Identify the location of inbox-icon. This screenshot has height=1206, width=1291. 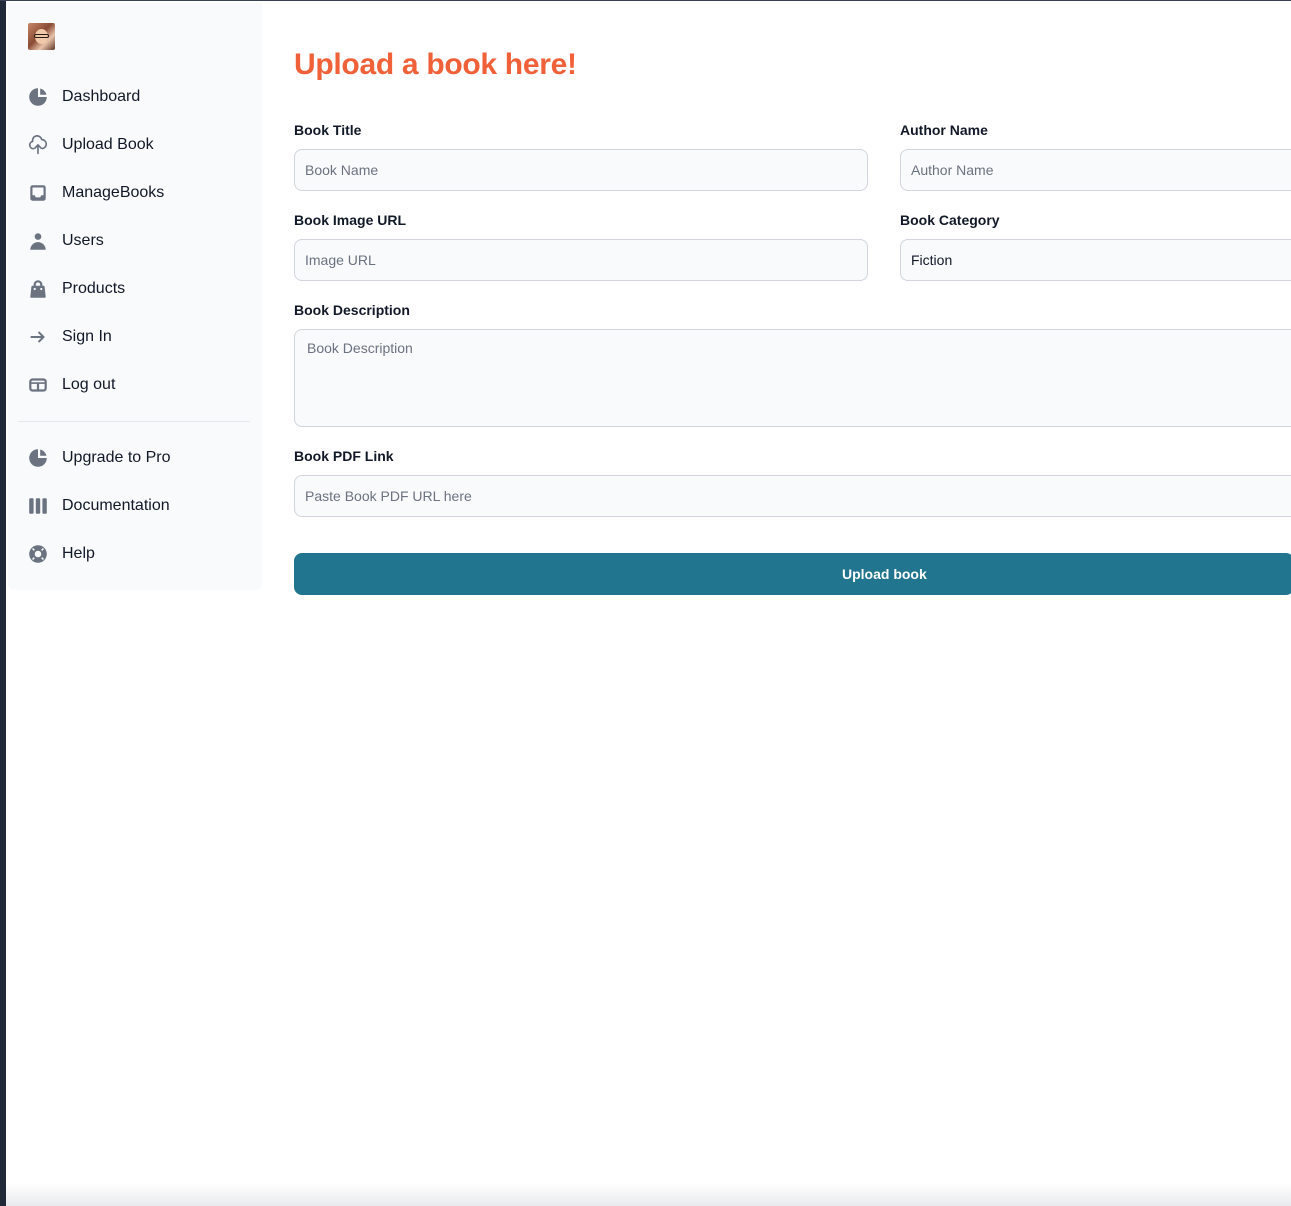
(38, 193).